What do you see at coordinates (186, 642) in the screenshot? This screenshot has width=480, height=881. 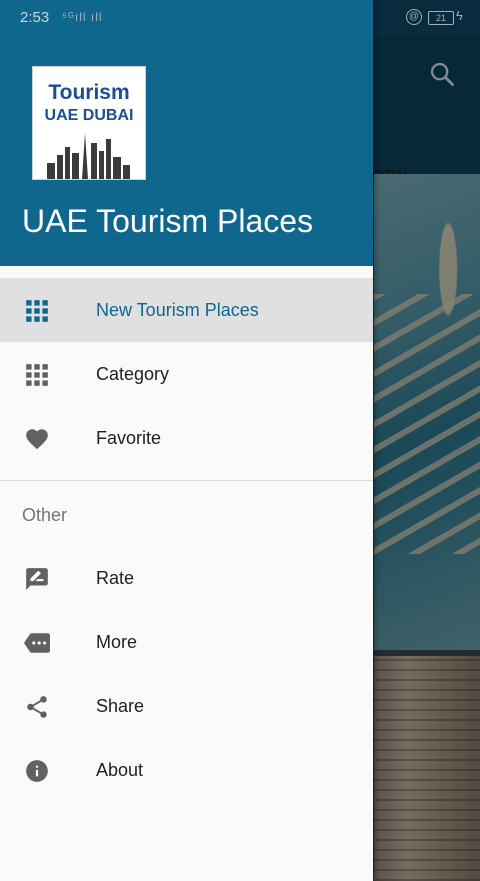 I see `nav-item-more: More` at bounding box center [186, 642].